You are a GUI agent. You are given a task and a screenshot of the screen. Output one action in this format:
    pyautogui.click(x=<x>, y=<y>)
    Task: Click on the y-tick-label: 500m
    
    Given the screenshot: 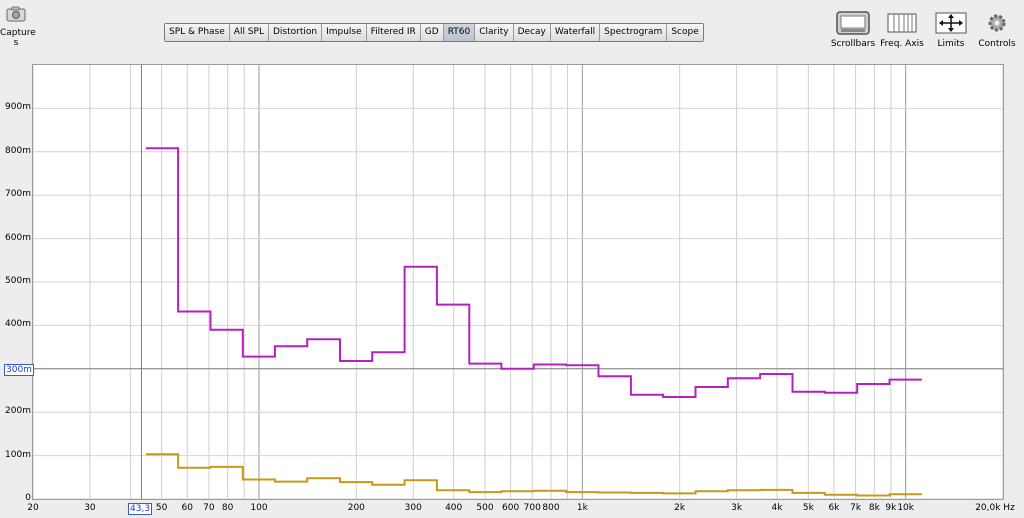 What is the action you would take?
    pyautogui.click(x=18, y=281)
    